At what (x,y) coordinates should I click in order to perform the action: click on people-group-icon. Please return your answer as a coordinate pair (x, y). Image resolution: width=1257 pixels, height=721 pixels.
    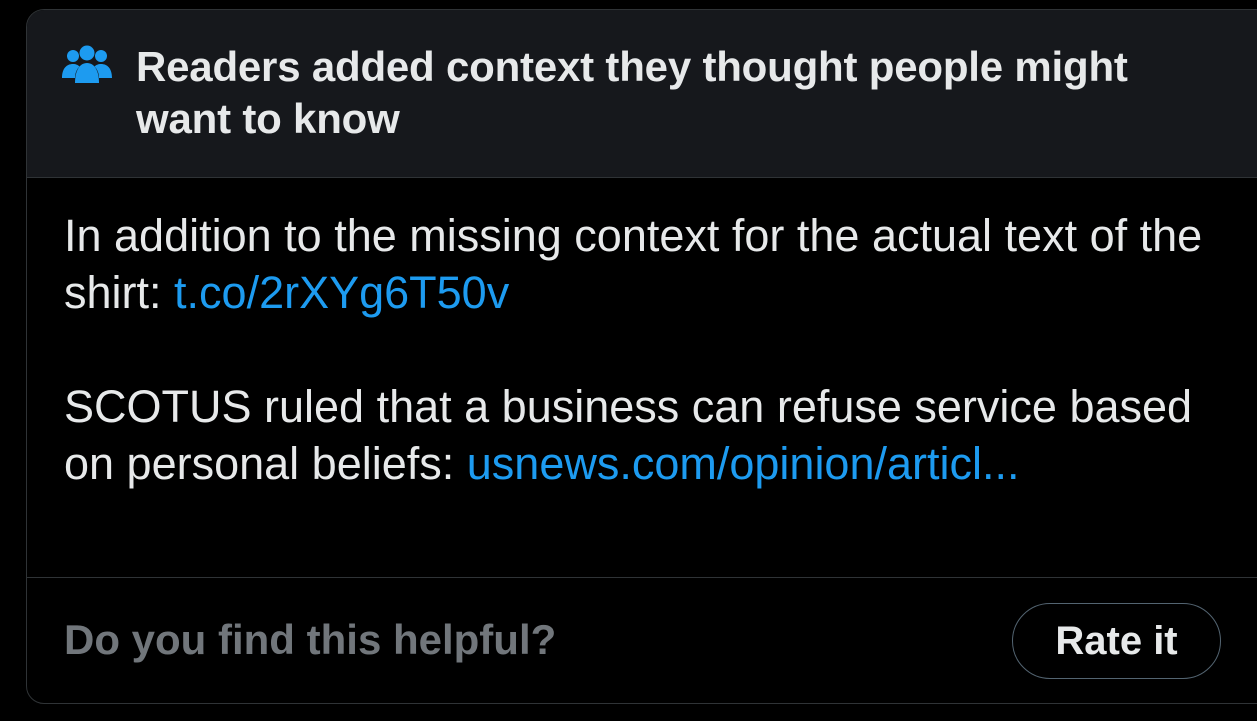
    Looking at the image, I should click on (87, 65).